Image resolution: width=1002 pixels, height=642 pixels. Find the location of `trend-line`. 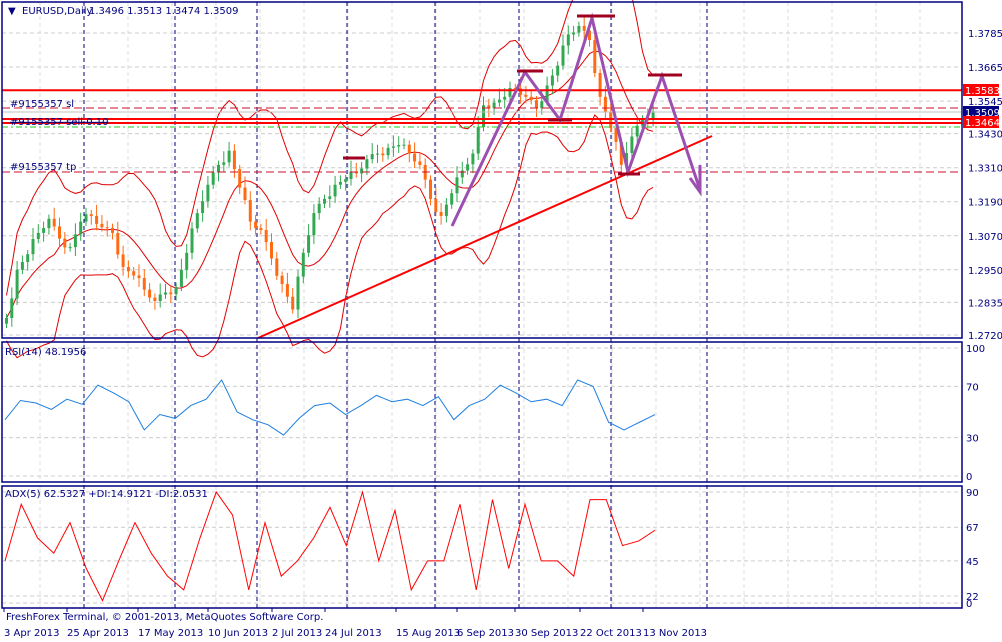

trend-line is located at coordinates (485, 237).